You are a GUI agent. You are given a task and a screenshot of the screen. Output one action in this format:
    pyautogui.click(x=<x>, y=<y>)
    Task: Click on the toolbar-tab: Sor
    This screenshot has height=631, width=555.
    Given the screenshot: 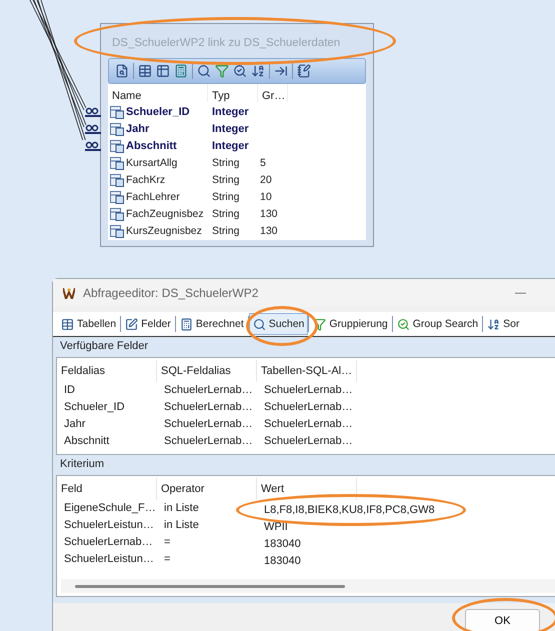 What is the action you would take?
    pyautogui.click(x=503, y=324)
    